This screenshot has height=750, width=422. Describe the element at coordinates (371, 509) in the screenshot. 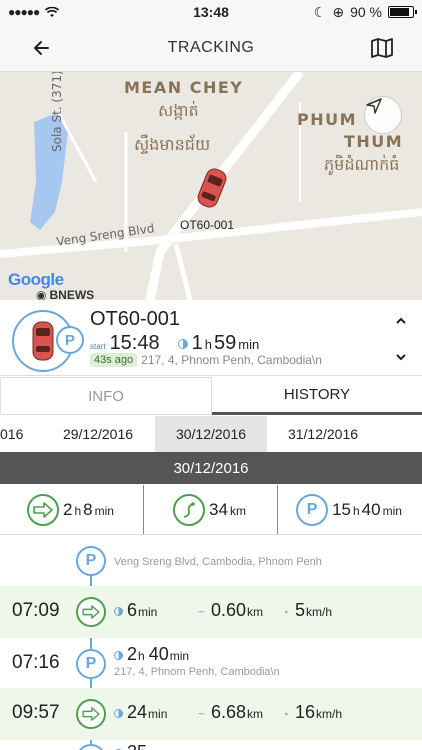

I see `park-minutes: 40` at that location.